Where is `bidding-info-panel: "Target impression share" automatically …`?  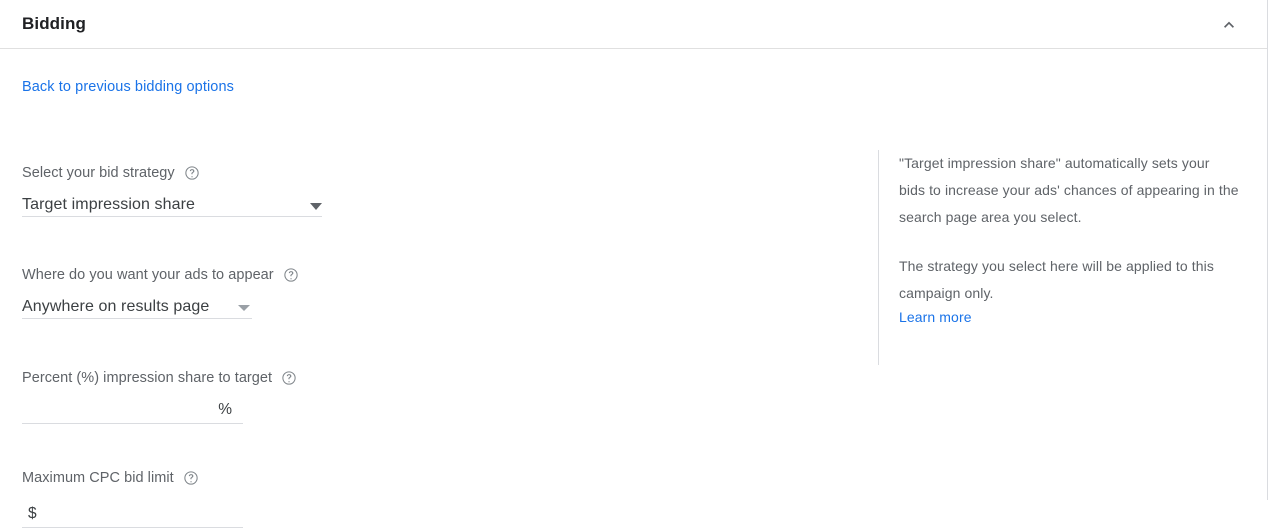
bidding-info-panel: "Target impression share" automatically … is located at coordinates (1063, 257).